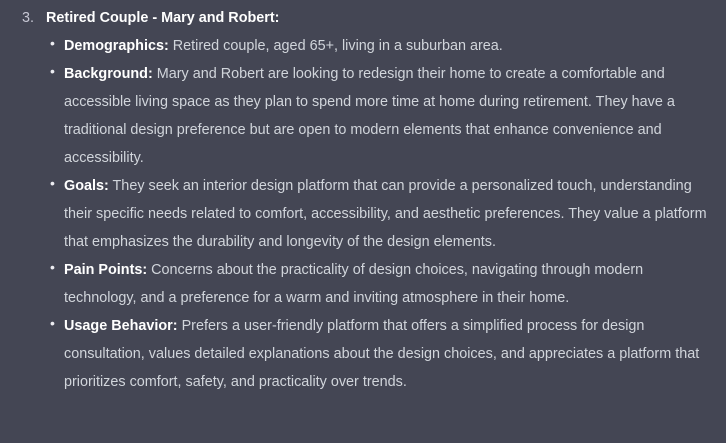  I want to click on list-item-title: Retired Couple - Mary and Robert:, so click(163, 18).